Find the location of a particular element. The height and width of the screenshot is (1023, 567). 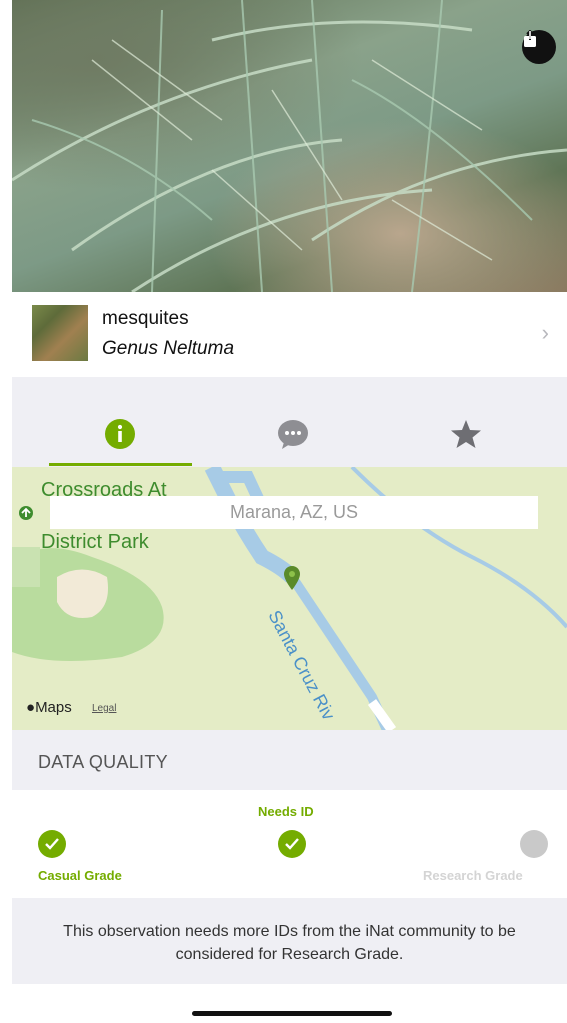

grade-casual-label: Casual Grade is located at coordinates (80, 875).